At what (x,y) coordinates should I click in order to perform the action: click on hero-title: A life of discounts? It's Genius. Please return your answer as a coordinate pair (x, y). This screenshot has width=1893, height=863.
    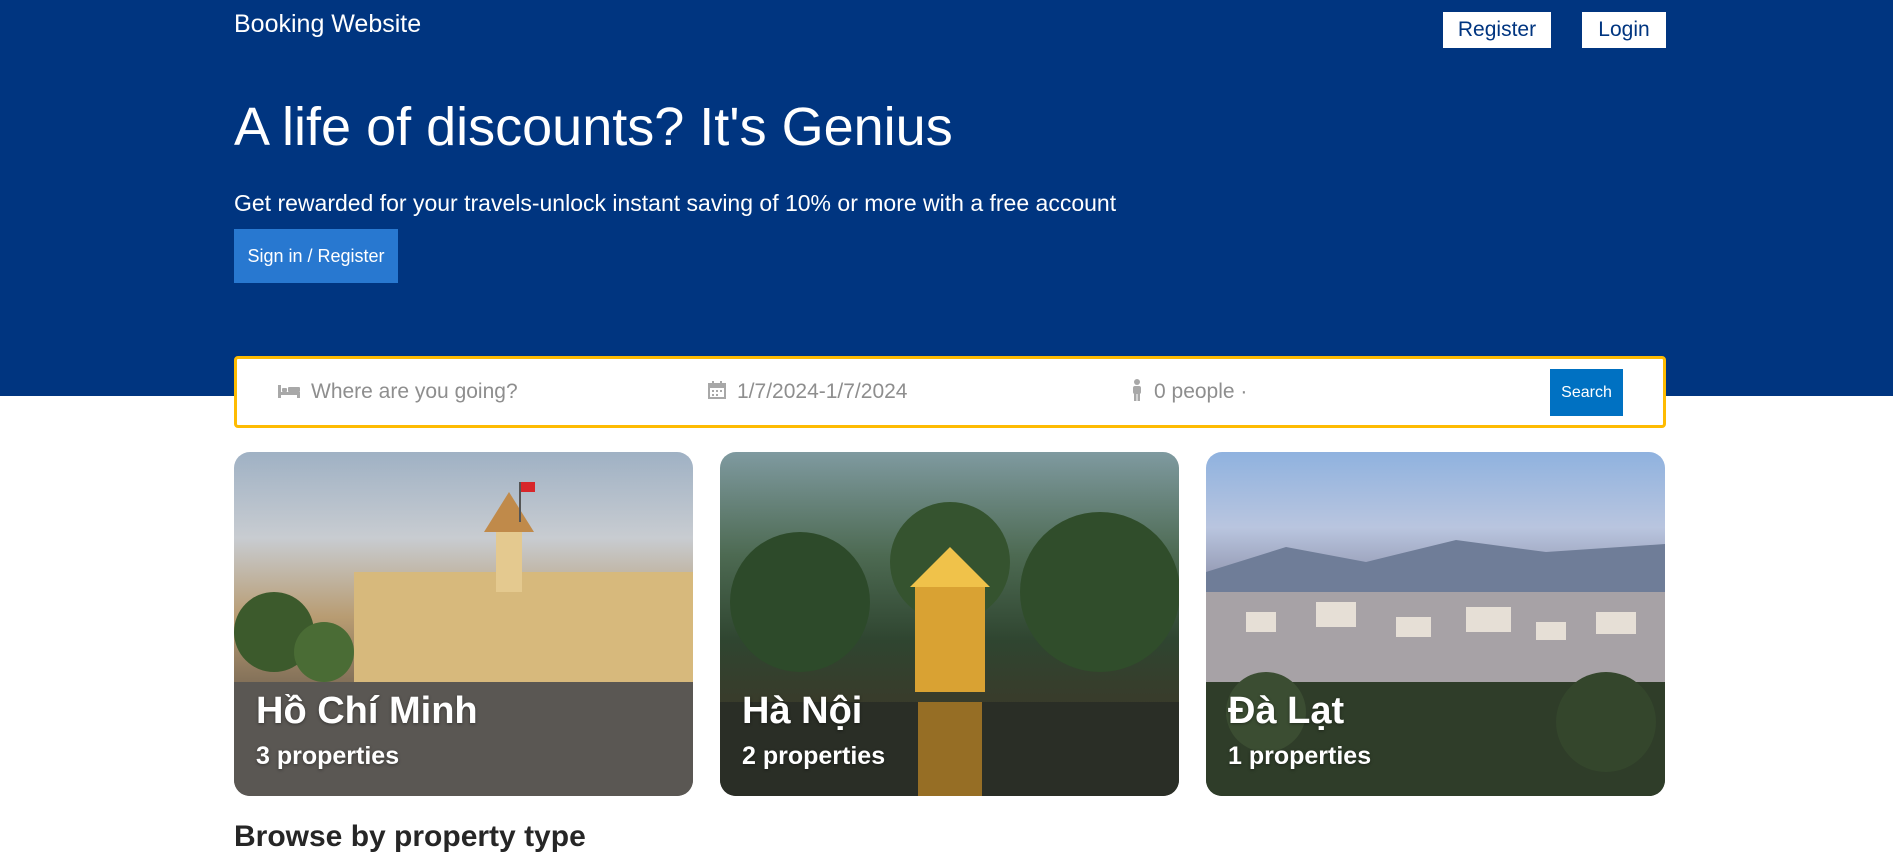
    Looking at the image, I should click on (593, 127).